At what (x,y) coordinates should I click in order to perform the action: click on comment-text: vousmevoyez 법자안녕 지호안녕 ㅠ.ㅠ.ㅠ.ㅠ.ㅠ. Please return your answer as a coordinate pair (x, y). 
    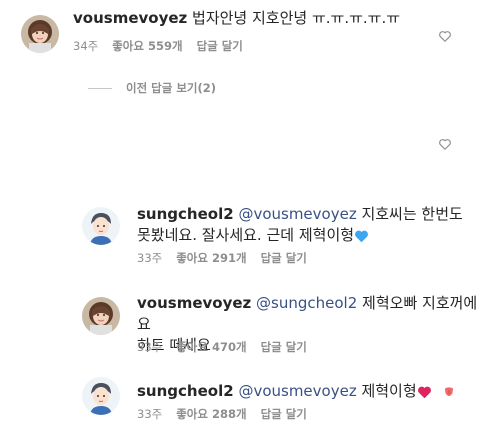
    Looking at the image, I should click on (236, 18).